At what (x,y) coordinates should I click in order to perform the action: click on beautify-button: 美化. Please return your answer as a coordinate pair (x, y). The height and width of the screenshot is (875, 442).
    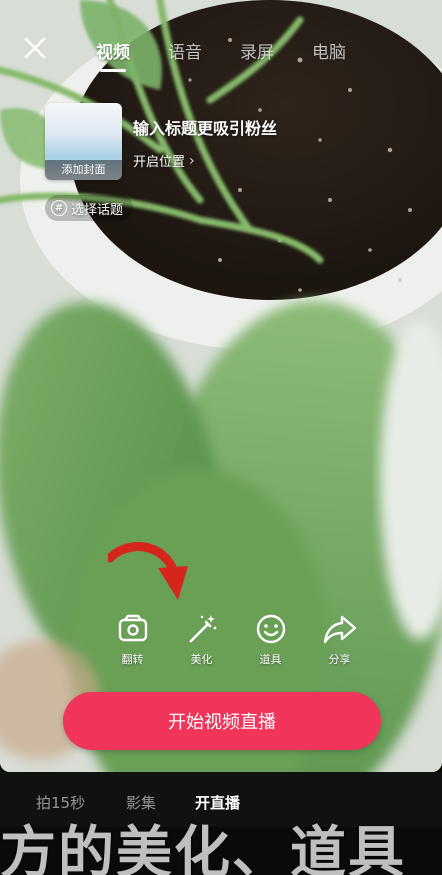
    Looking at the image, I should click on (201, 639).